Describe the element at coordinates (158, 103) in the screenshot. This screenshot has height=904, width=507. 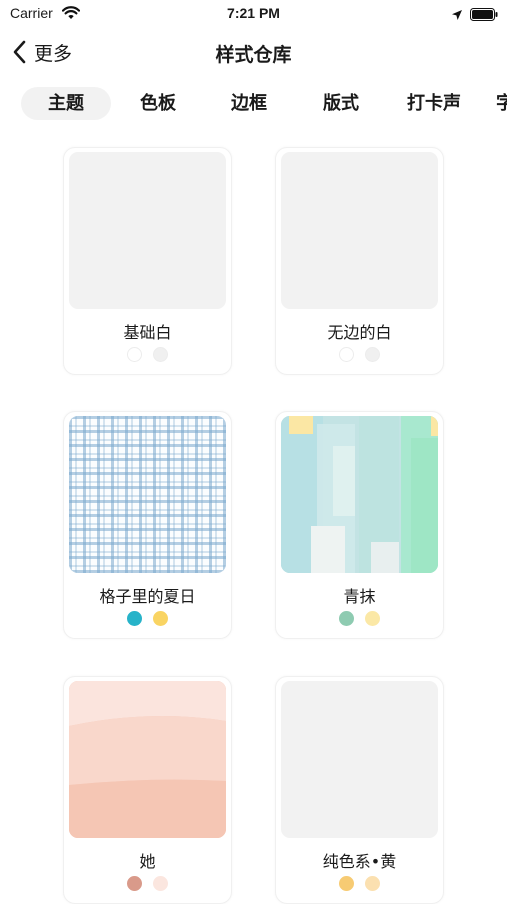
I see `tab-palette: 色板` at that location.